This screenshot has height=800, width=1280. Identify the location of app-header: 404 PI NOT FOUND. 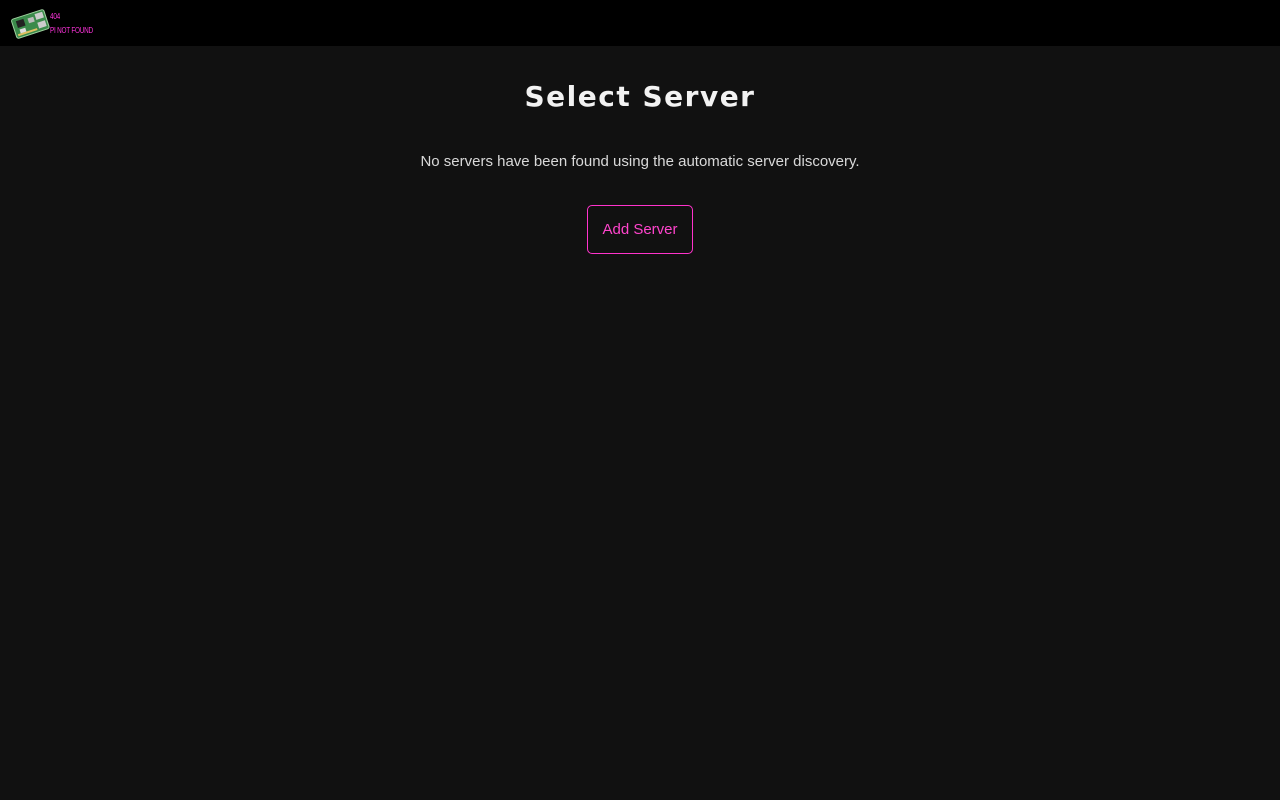
(640, 23).